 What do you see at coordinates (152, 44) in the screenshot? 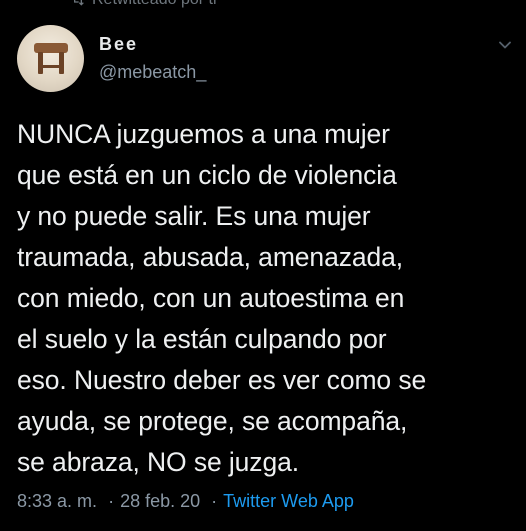
I see `author-display-name: Bee` at bounding box center [152, 44].